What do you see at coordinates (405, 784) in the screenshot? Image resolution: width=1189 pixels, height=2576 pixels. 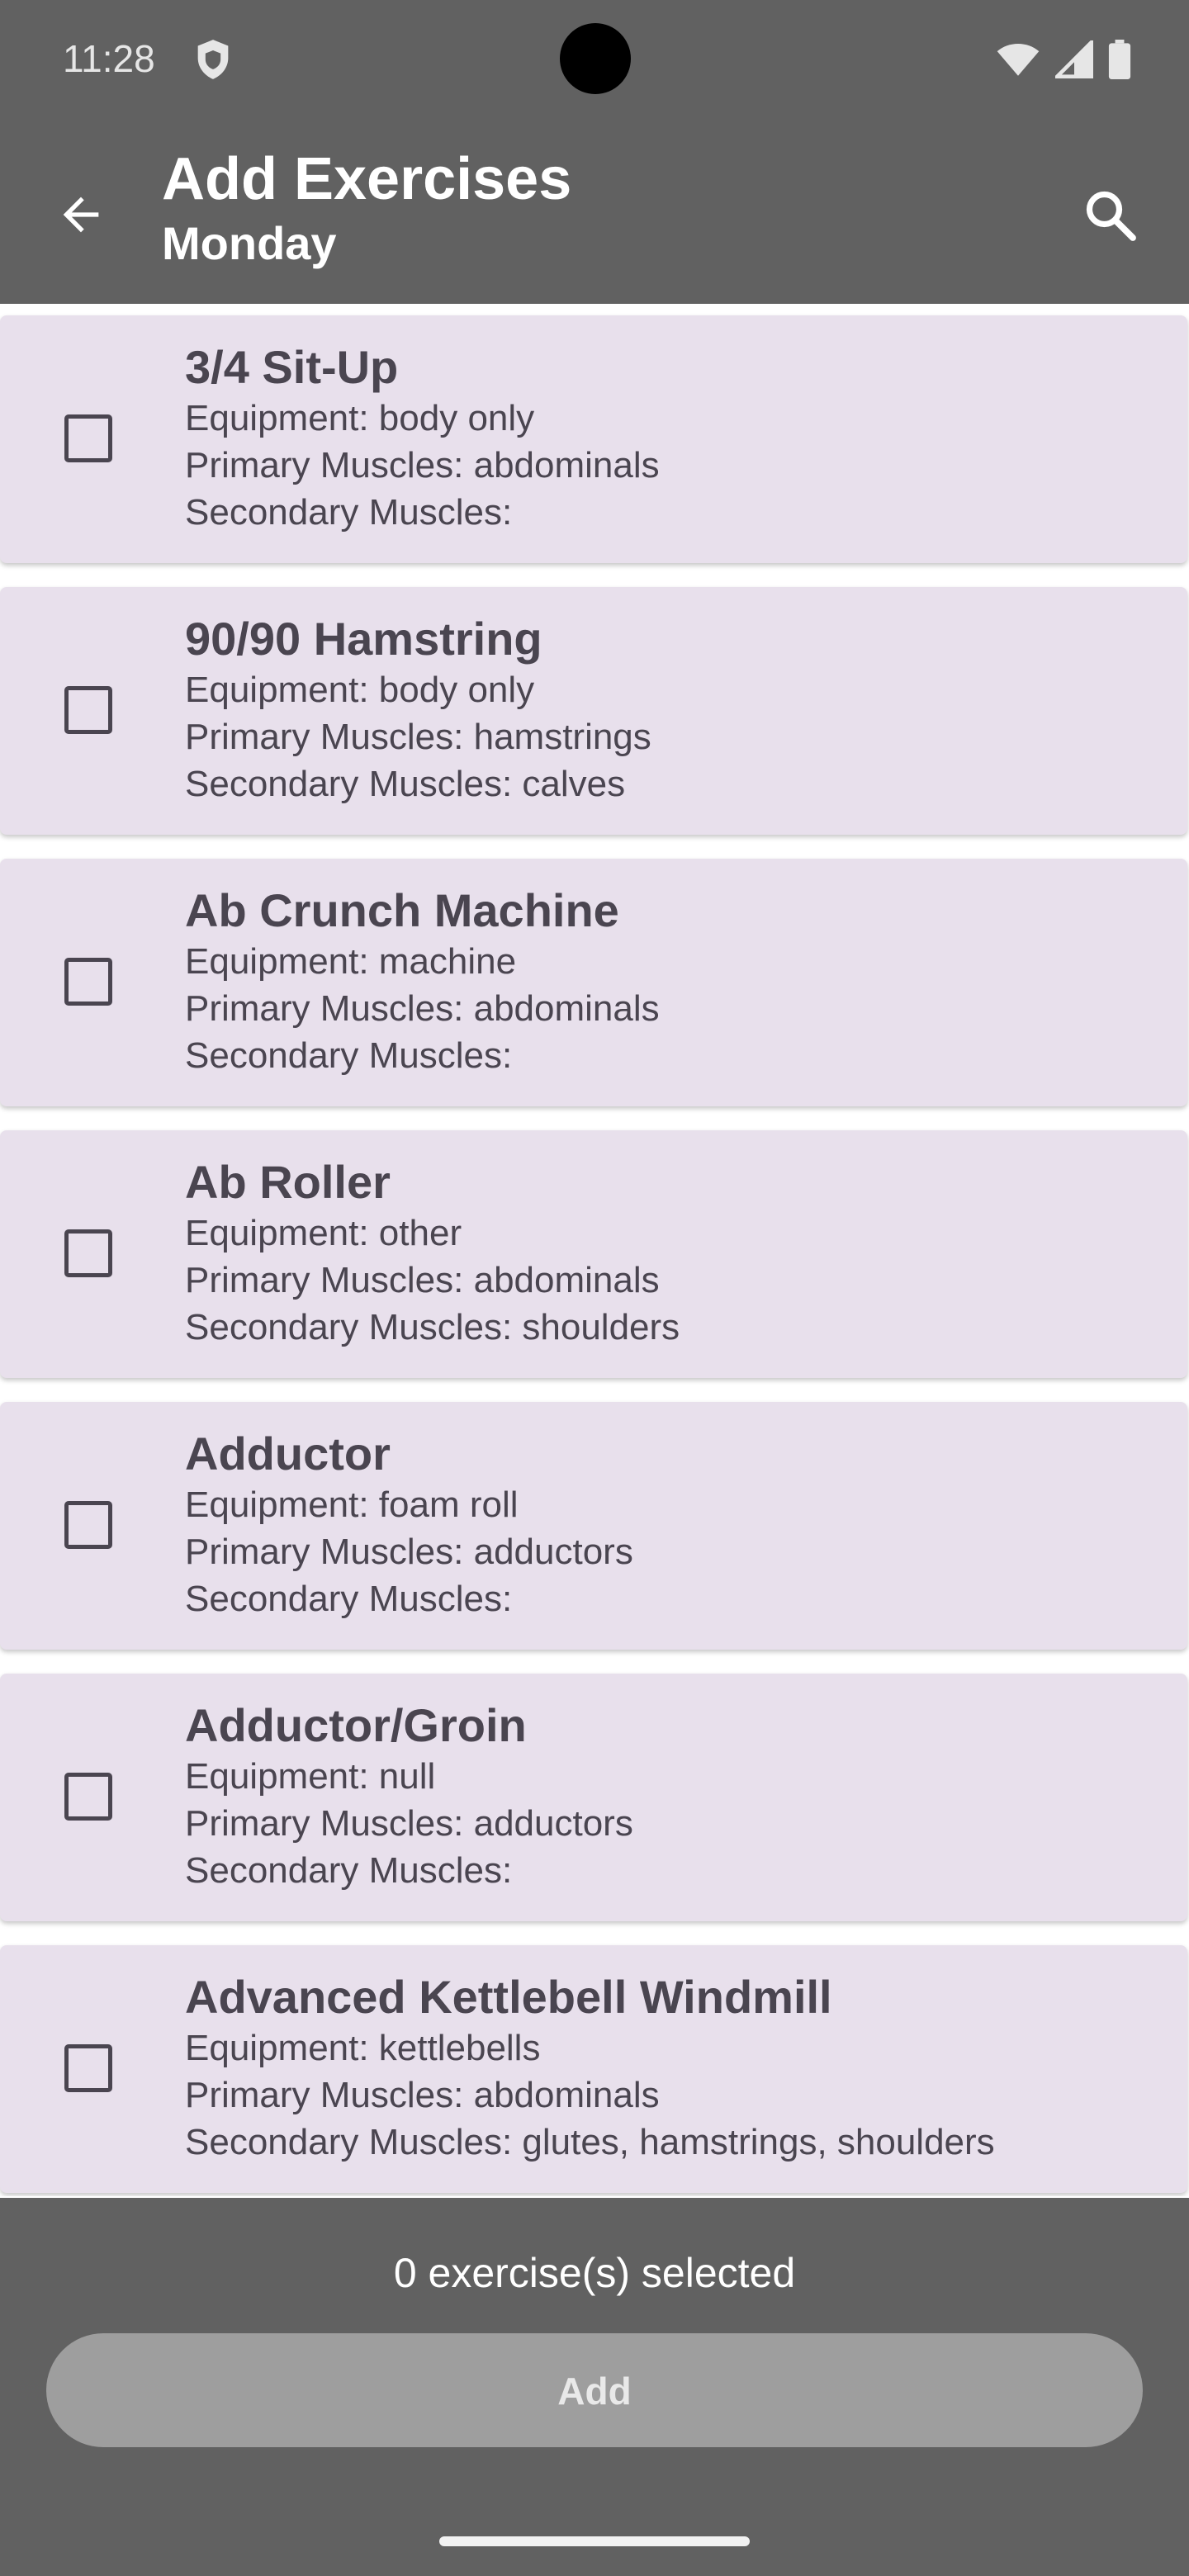 I see `exercise-secondary-muscles: Secondary Muscles: calves` at bounding box center [405, 784].